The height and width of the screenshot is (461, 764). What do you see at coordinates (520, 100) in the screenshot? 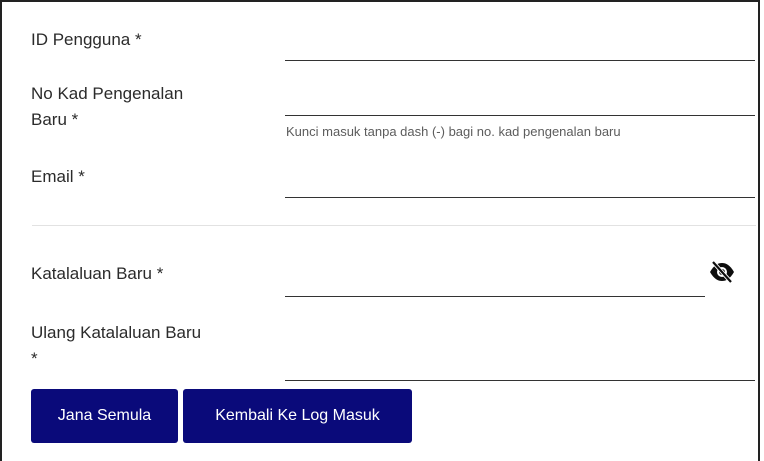
I see `ic-number-input` at bounding box center [520, 100].